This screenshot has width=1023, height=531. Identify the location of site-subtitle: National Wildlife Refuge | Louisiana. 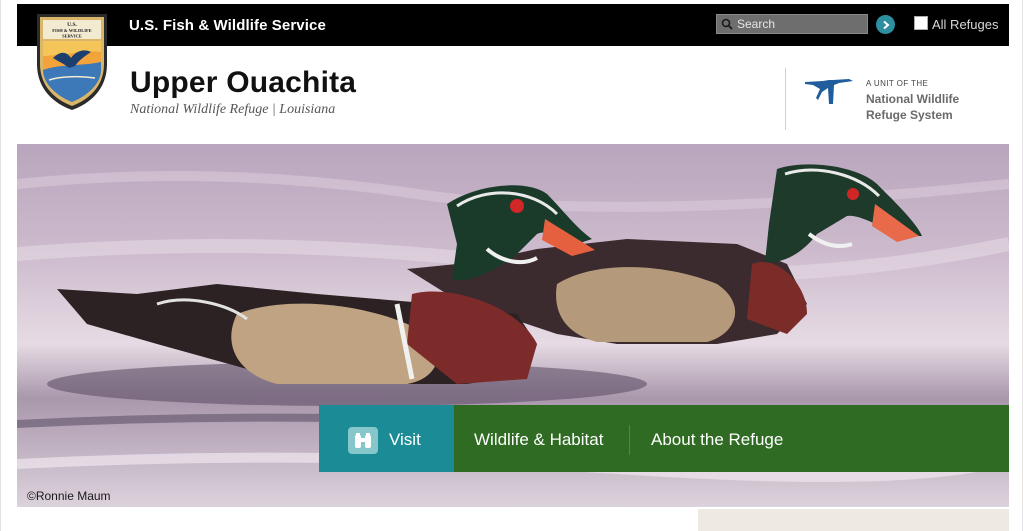
(233, 109).